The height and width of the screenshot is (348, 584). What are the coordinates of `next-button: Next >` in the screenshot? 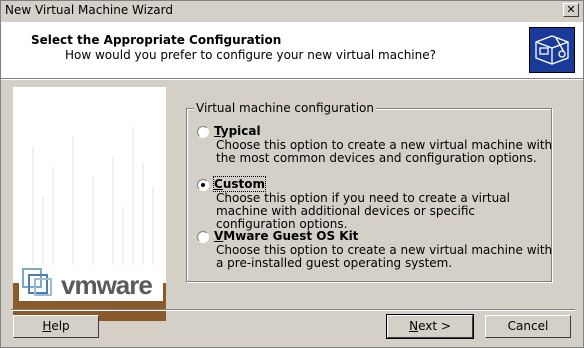 It's located at (430, 326).